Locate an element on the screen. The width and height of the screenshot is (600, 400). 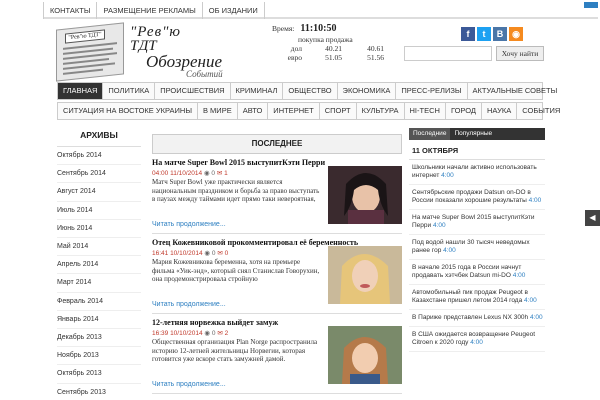
nav-incidents: ПРОИСШЕСТВИЯ is located at coordinates (193, 91).